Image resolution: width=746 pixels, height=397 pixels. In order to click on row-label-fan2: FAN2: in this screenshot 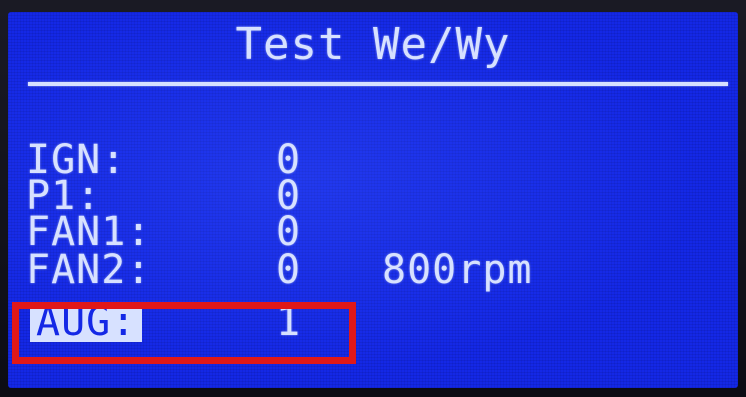, I will do `click(89, 270)`.